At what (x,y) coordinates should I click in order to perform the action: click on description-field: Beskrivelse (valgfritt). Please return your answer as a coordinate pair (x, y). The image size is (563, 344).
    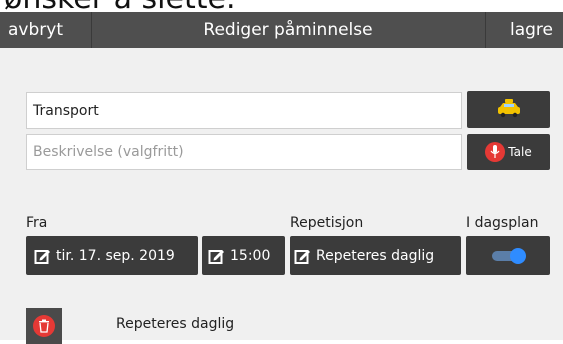
    Looking at the image, I should click on (244, 152).